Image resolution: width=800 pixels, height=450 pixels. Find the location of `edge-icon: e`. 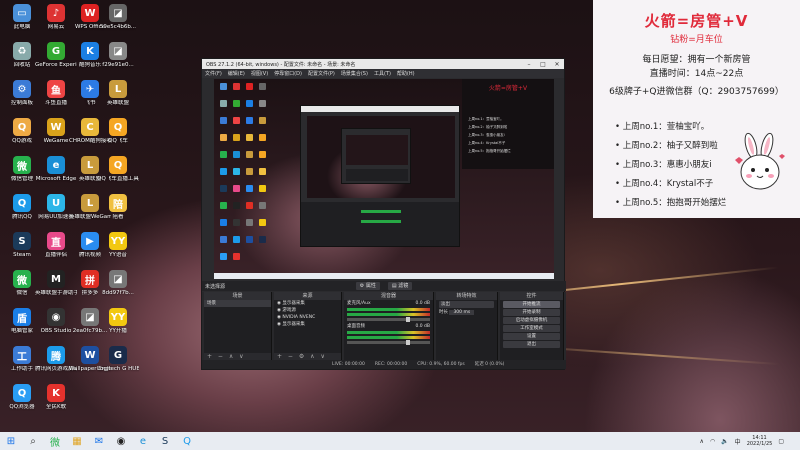

edge-icon: e is located at coordinates (143, 441).